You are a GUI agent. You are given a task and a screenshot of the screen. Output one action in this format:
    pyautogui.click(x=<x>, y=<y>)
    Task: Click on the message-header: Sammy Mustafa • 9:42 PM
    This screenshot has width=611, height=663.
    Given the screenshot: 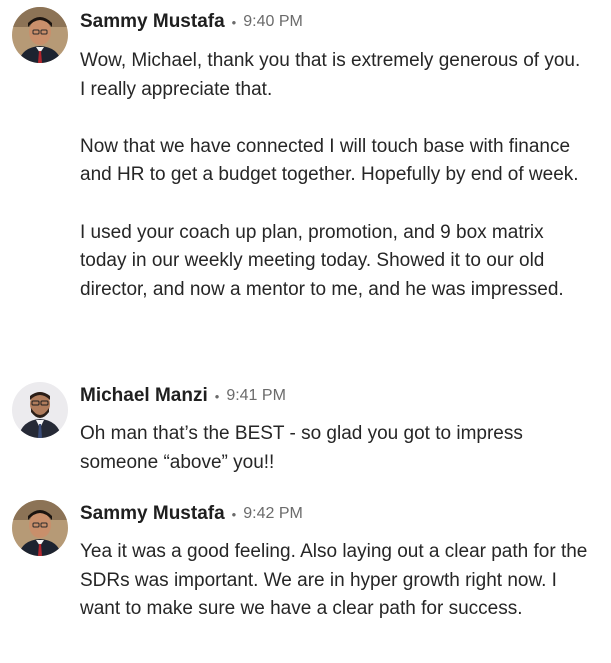 What is the action you would take?
    pyautogui.click(x=191, y=514)
    